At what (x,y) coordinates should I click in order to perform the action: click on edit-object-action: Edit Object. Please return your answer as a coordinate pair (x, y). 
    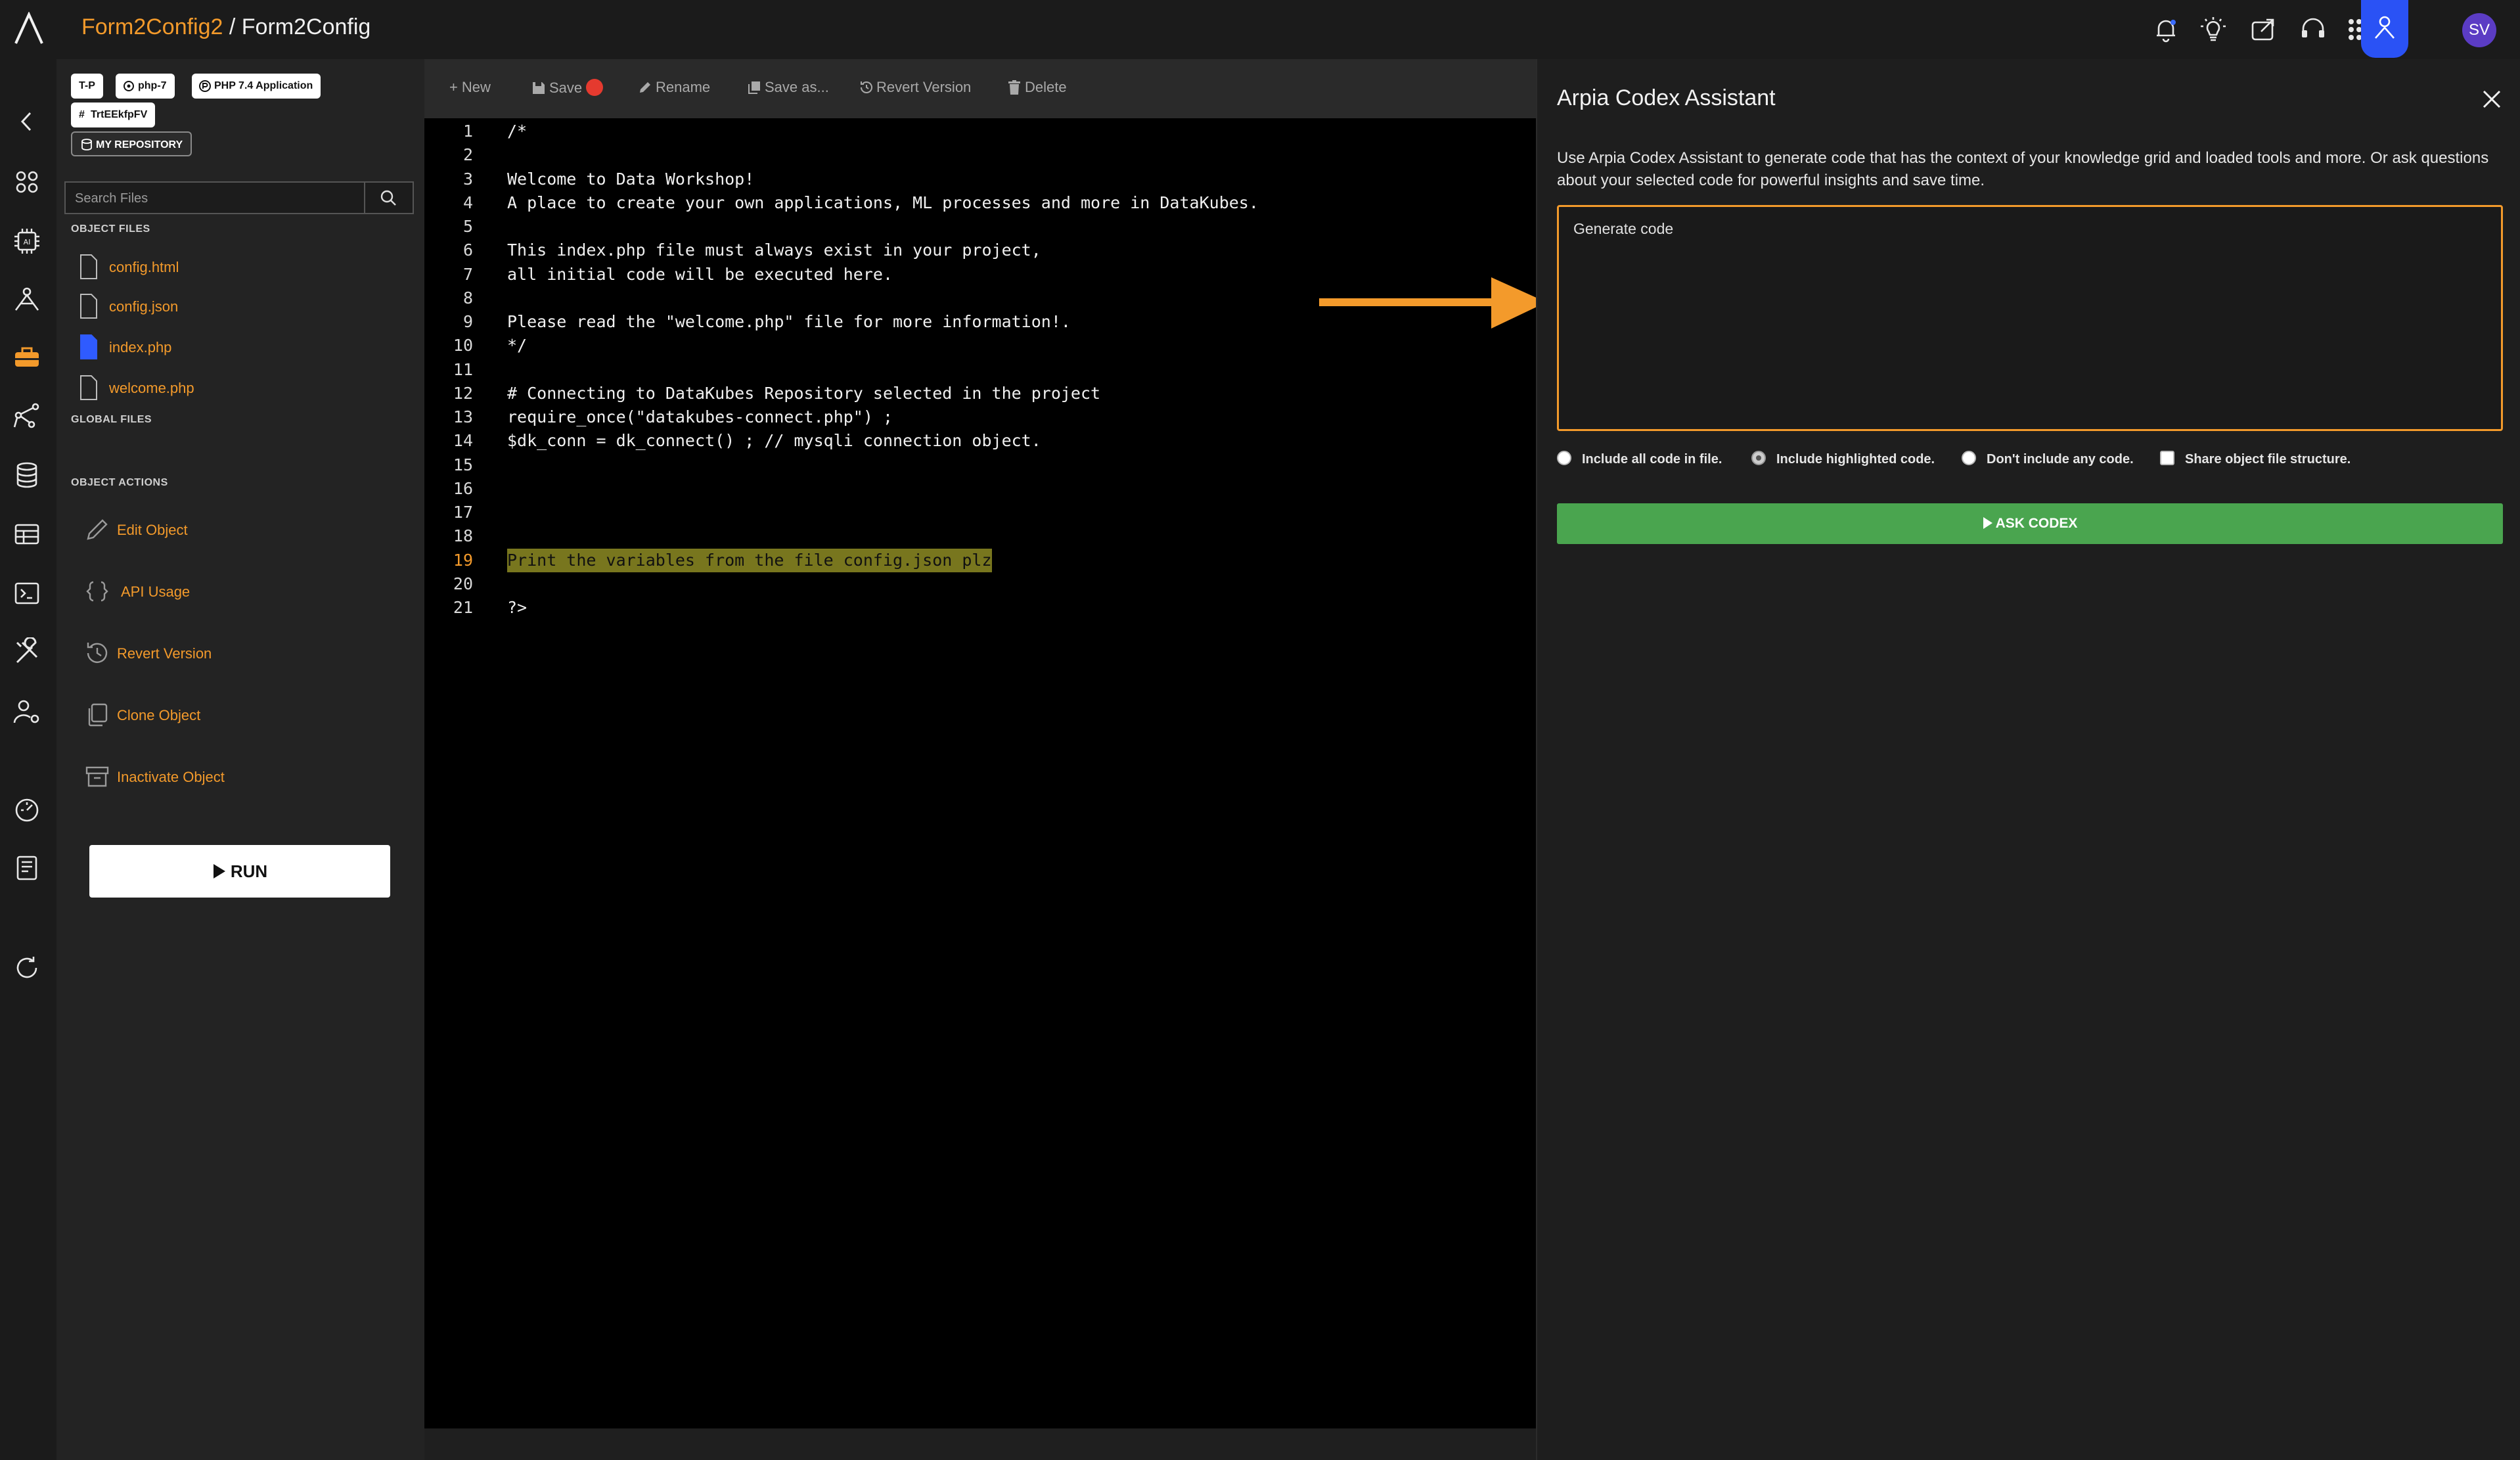
    Looking at the image, I should click on (181, 529).